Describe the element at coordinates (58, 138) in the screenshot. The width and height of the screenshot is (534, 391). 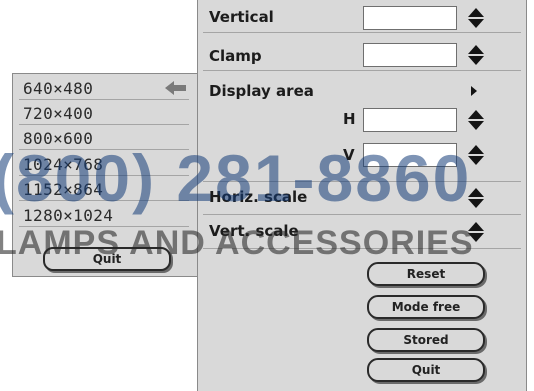
I see `resolution-label: 800×600` at that location.